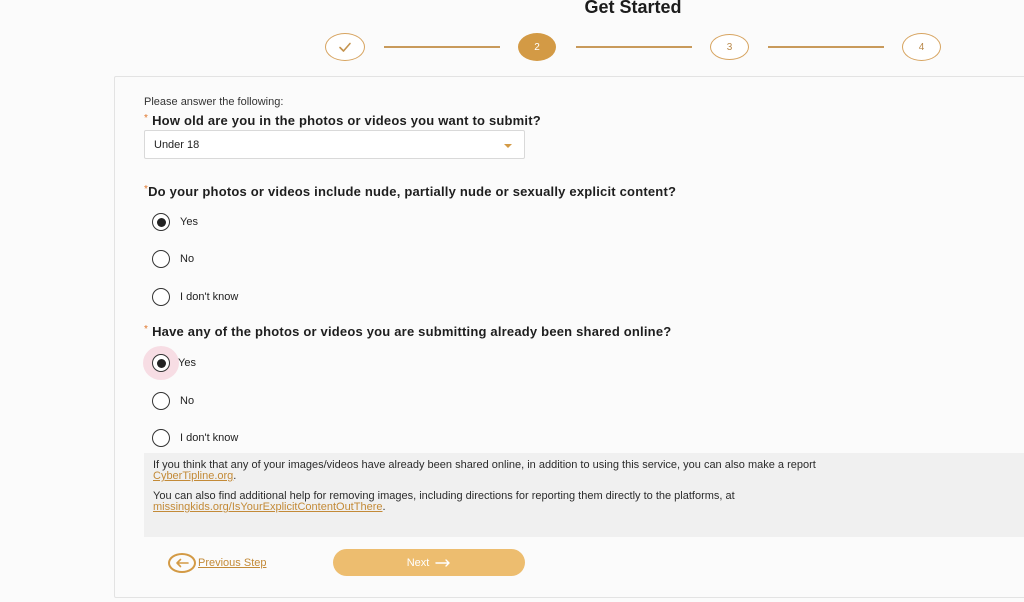  Describe the element at coordinates (537, 47) in the screenshot. I see `step-2-active: 2` at that location.